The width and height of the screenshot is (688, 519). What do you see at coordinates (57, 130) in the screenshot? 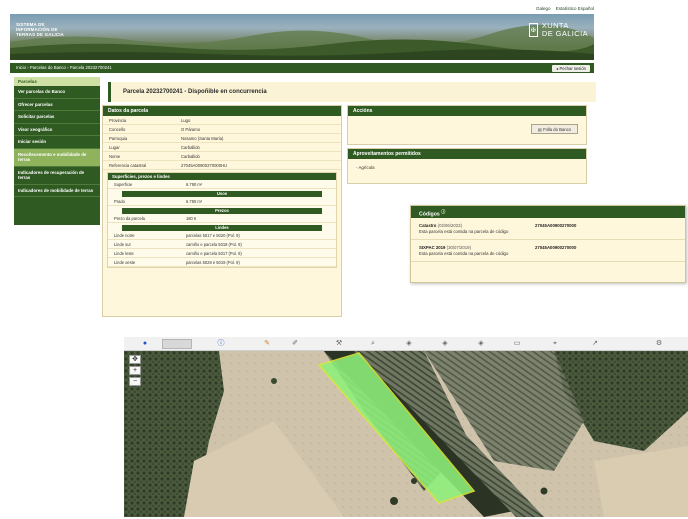
I see `sidebar-item-map-viewer: Visor xeográfico` at bounding box center [57, 130].